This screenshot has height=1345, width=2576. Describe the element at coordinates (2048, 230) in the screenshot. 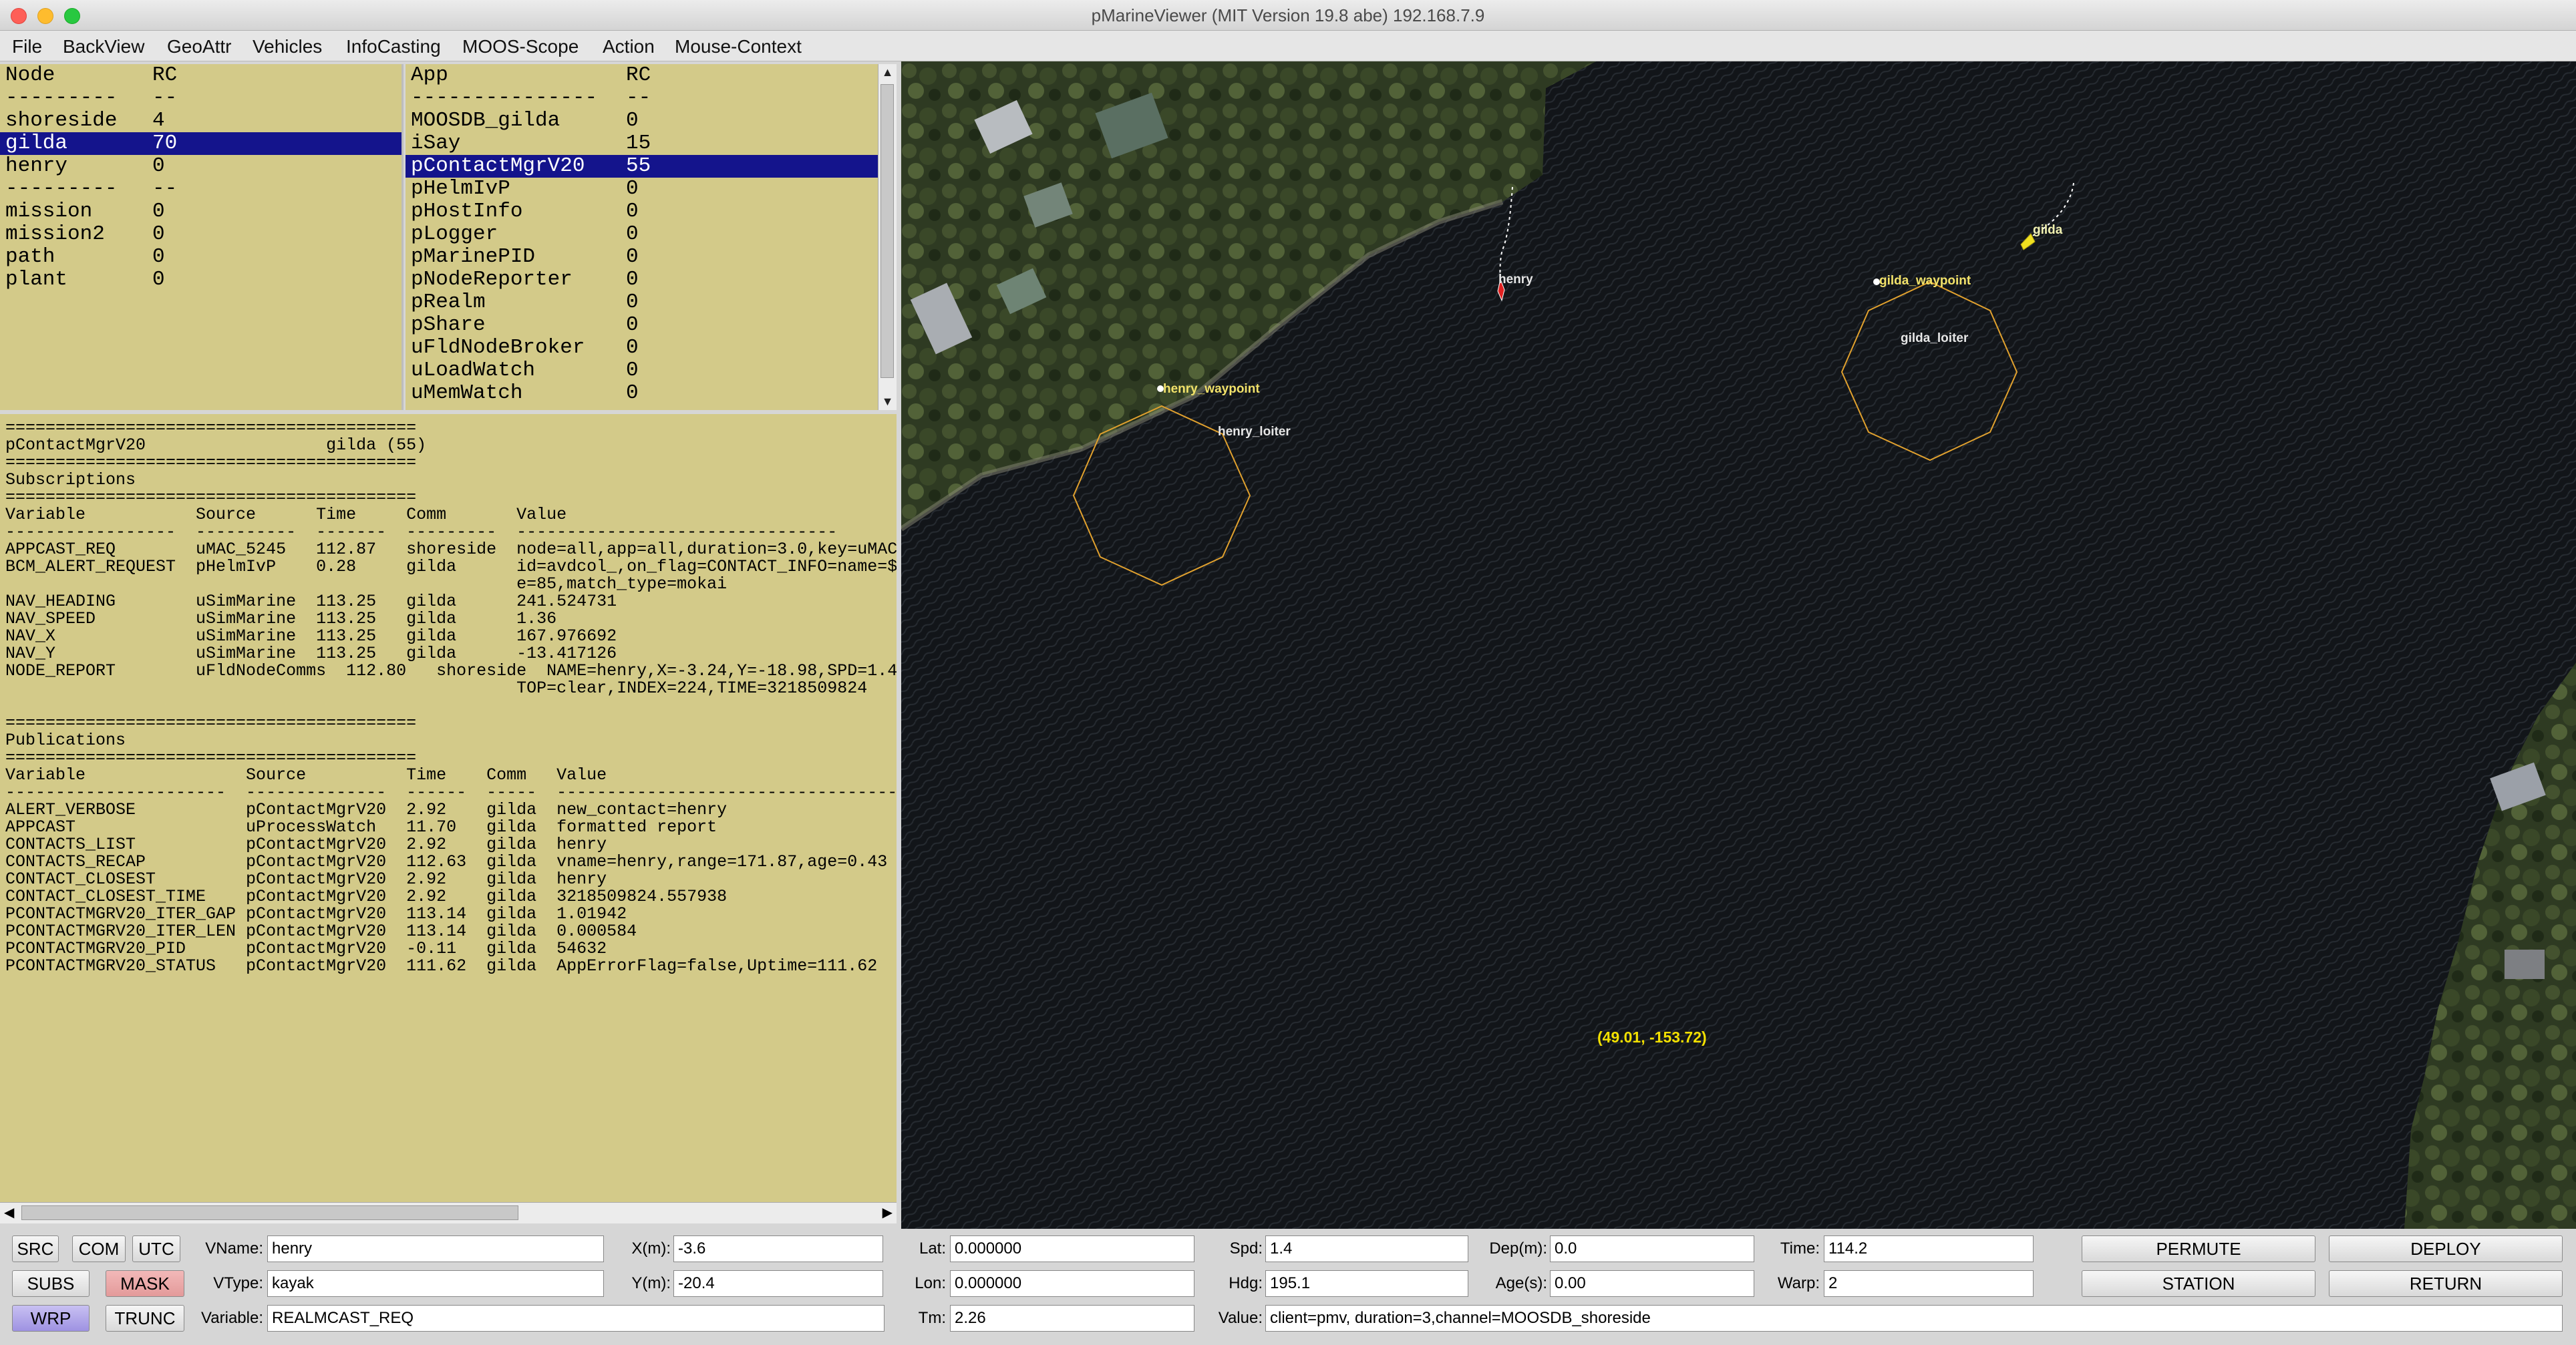

I see `gilda-label: gilda` at that location.